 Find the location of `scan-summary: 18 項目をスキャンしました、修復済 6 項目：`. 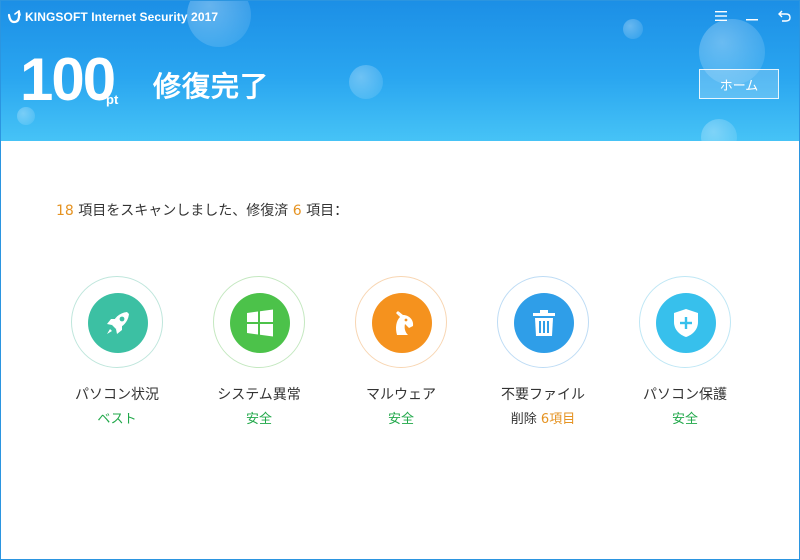

scan-summary: 18 項目をスキャンしました、修復済 6 項目： is located at coordinates (202, 210).